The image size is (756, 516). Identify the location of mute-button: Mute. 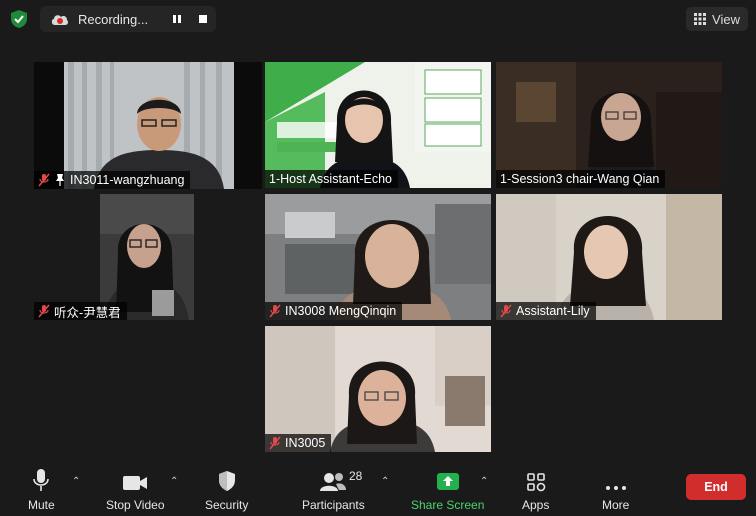
(41, 489).